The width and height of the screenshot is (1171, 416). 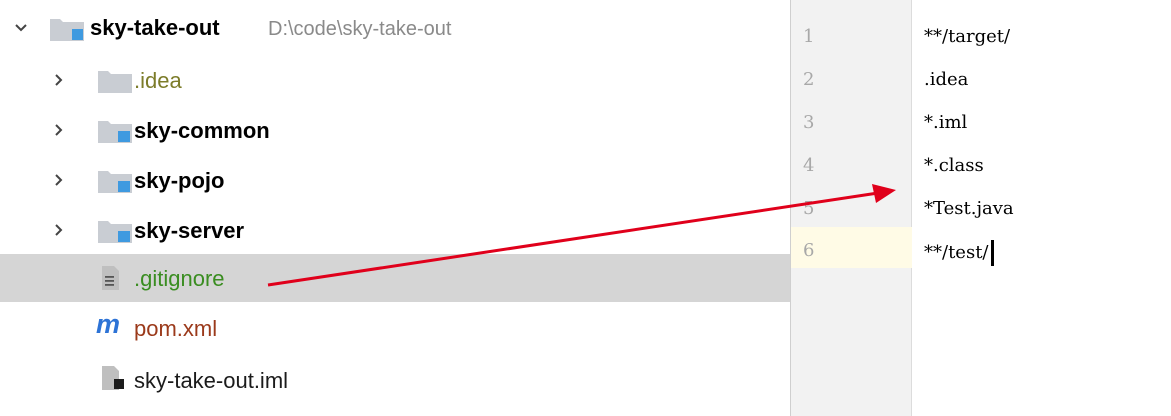 I want to click on tree-item-sky-pojo: sky-pojo, so click(x=395, y=180).